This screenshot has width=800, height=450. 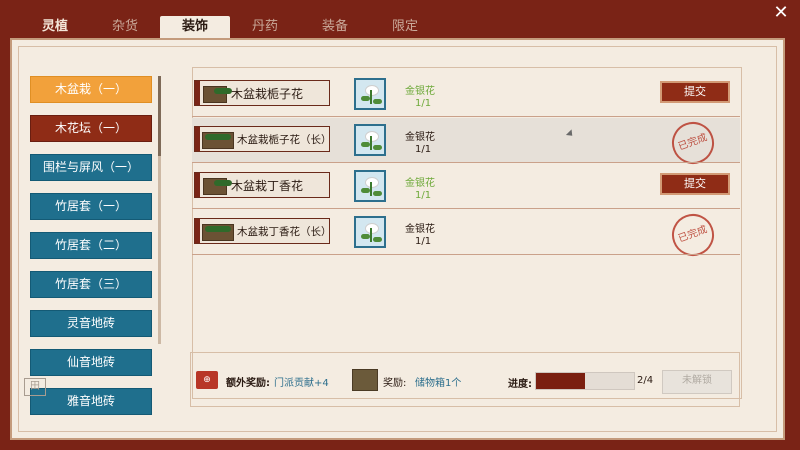 What do you see at coordinates (35, 387) in the screenshot?
I see `partial-icon: 田` at bounding box center [35, 387].